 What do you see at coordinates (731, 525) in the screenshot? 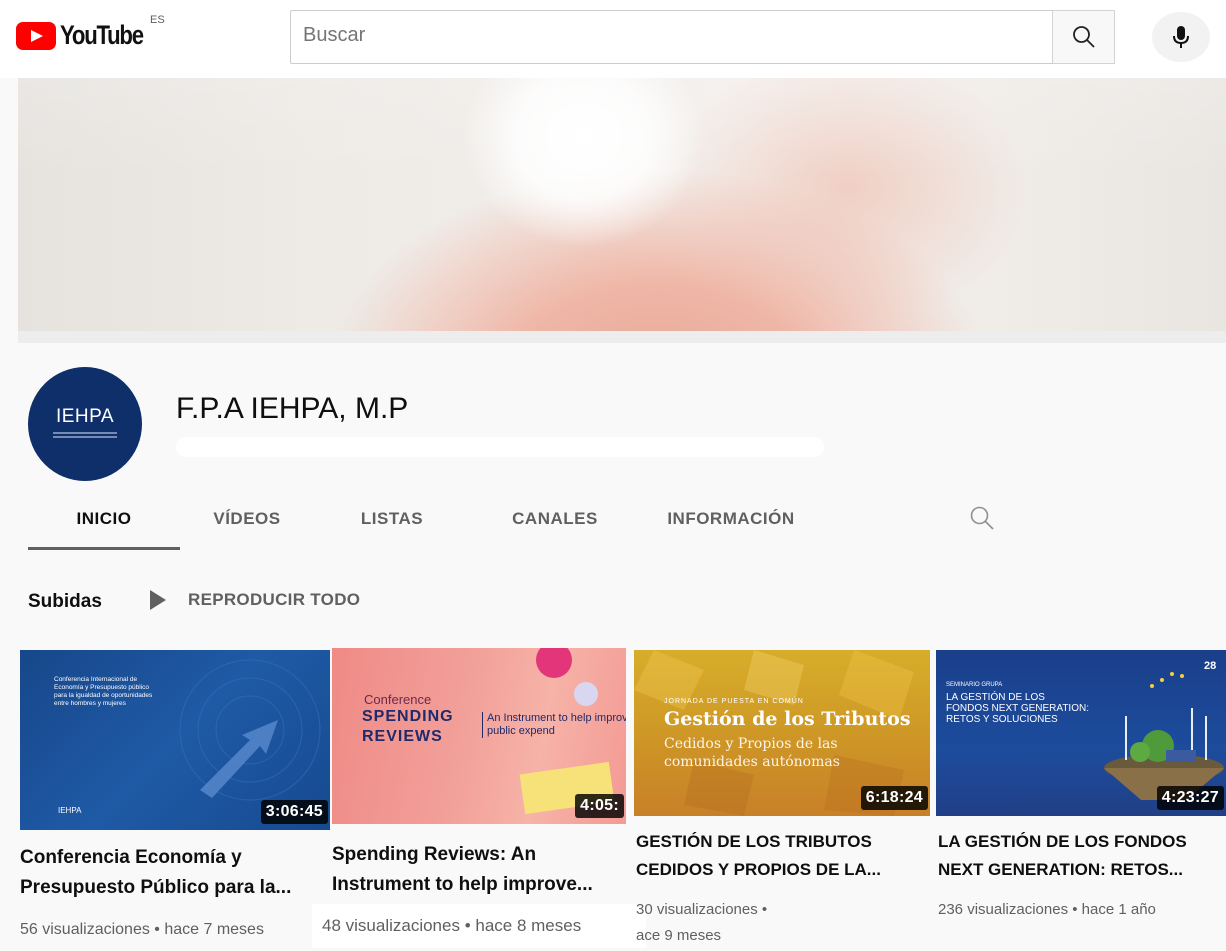
I see `tab-informacion: INFORMACIÓN` at bounding box center [731, 525].